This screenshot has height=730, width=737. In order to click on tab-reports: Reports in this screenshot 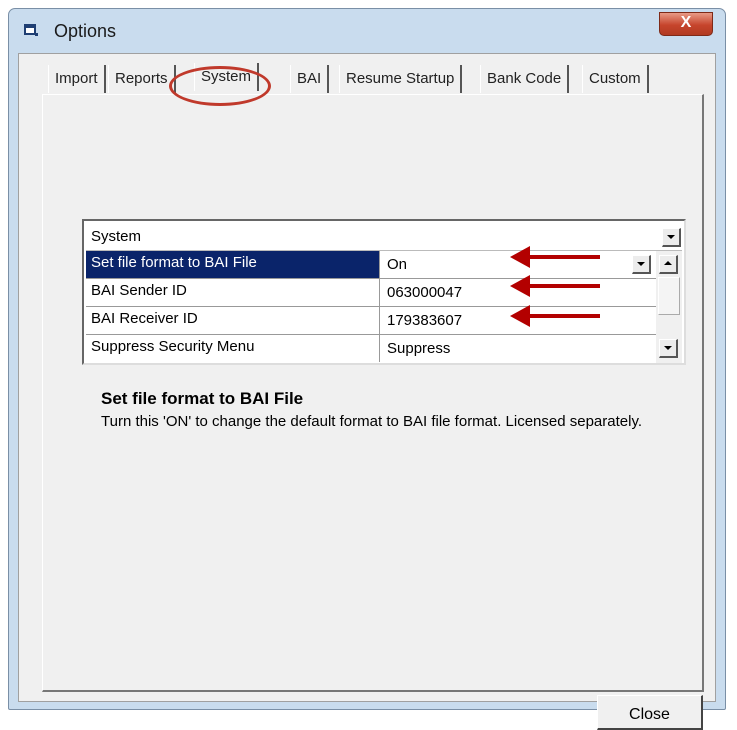, I will do `click(142, 79)`.